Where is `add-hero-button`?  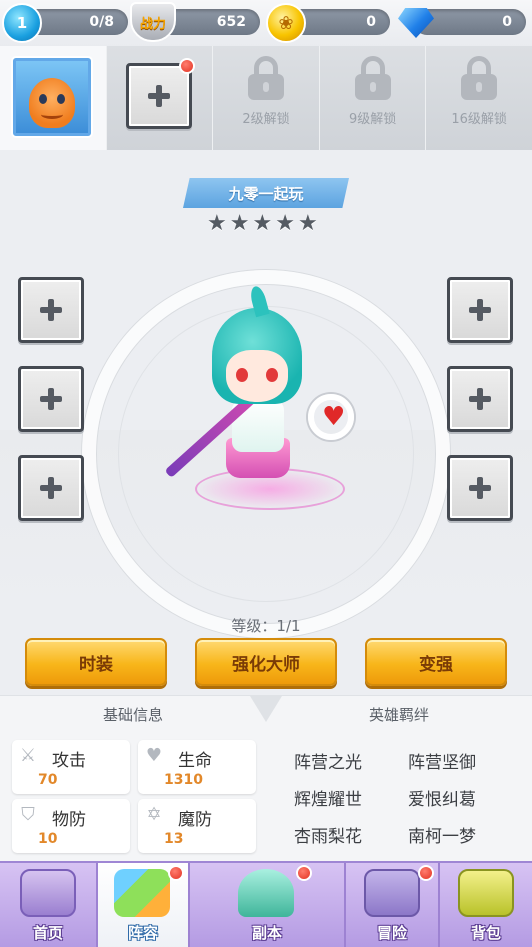 add-hero-button is located at coordinates (158, 96).